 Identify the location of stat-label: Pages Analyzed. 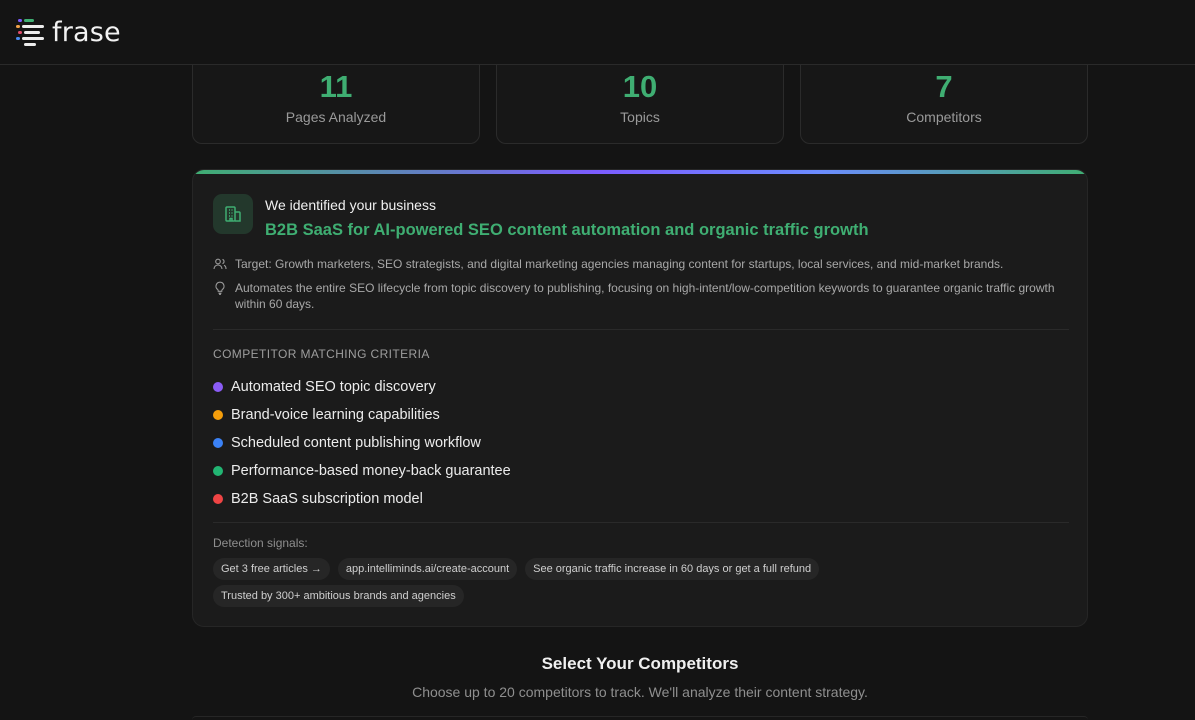
(336, 117).